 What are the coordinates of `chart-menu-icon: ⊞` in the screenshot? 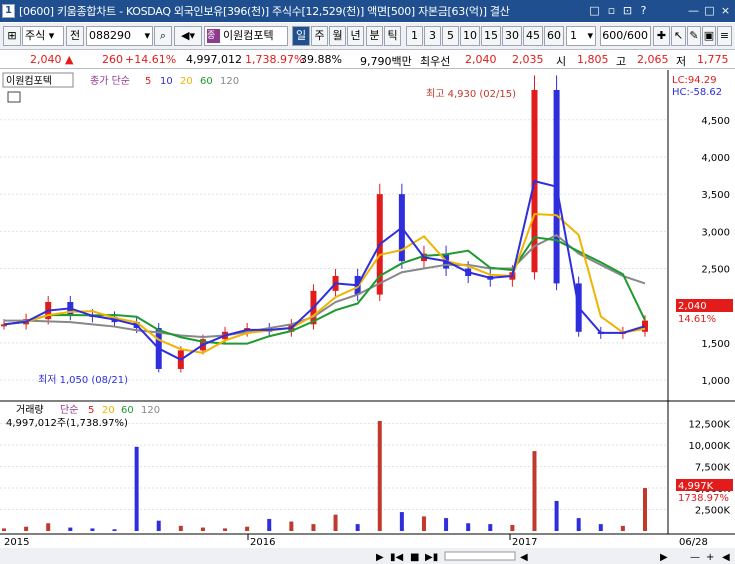 It's located at (12, 36).